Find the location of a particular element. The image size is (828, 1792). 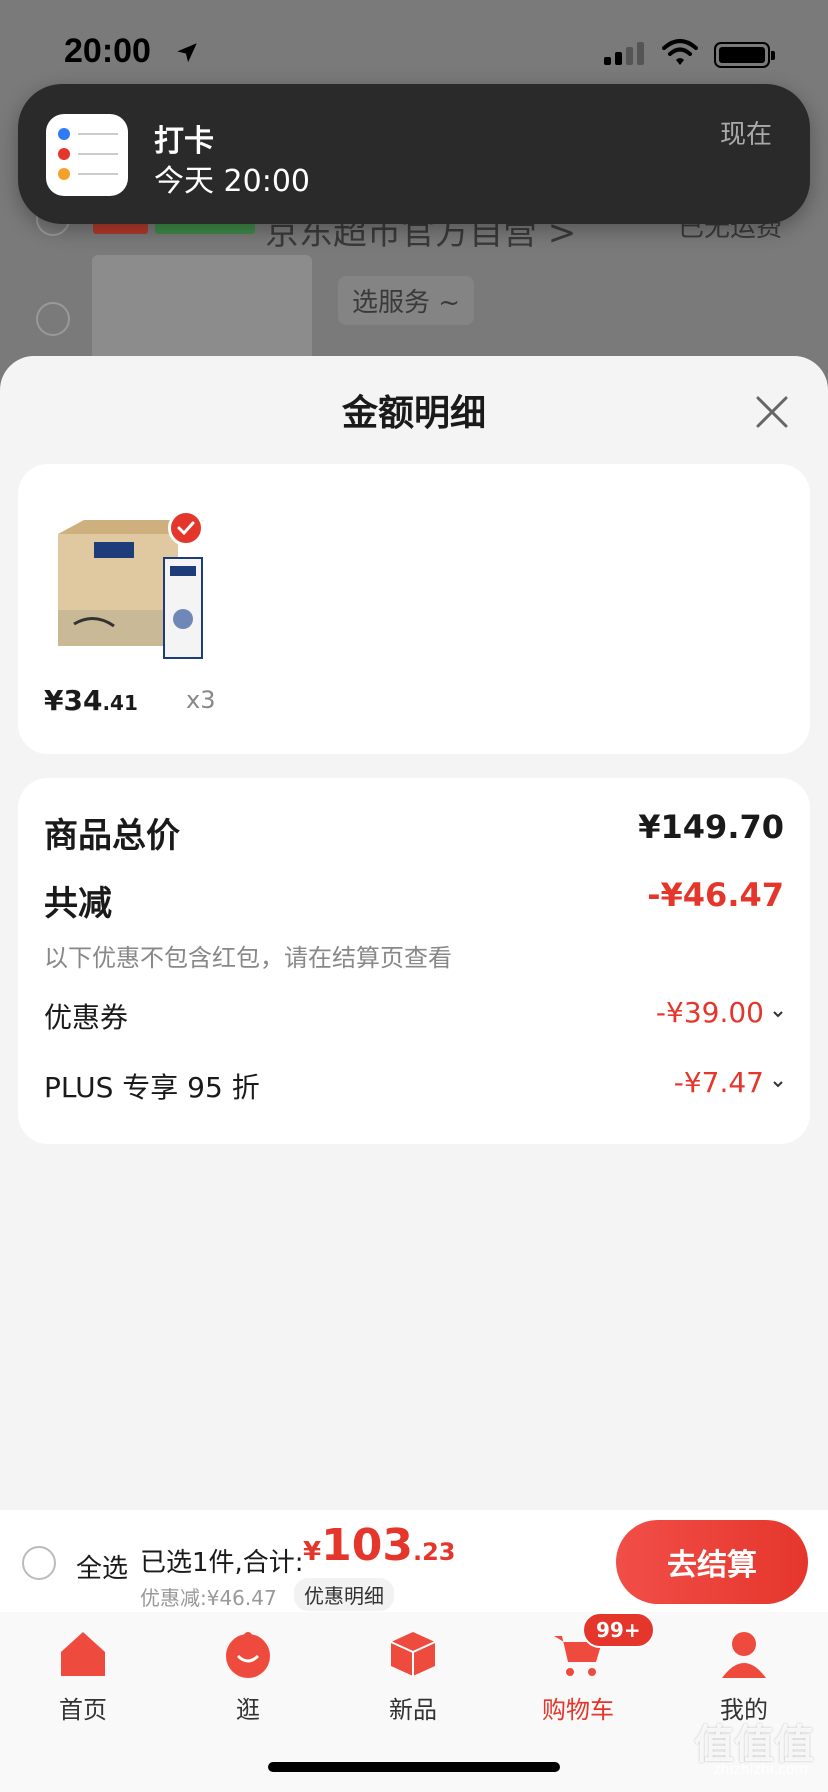

background-item-radio is located at coordinates (53, 319).